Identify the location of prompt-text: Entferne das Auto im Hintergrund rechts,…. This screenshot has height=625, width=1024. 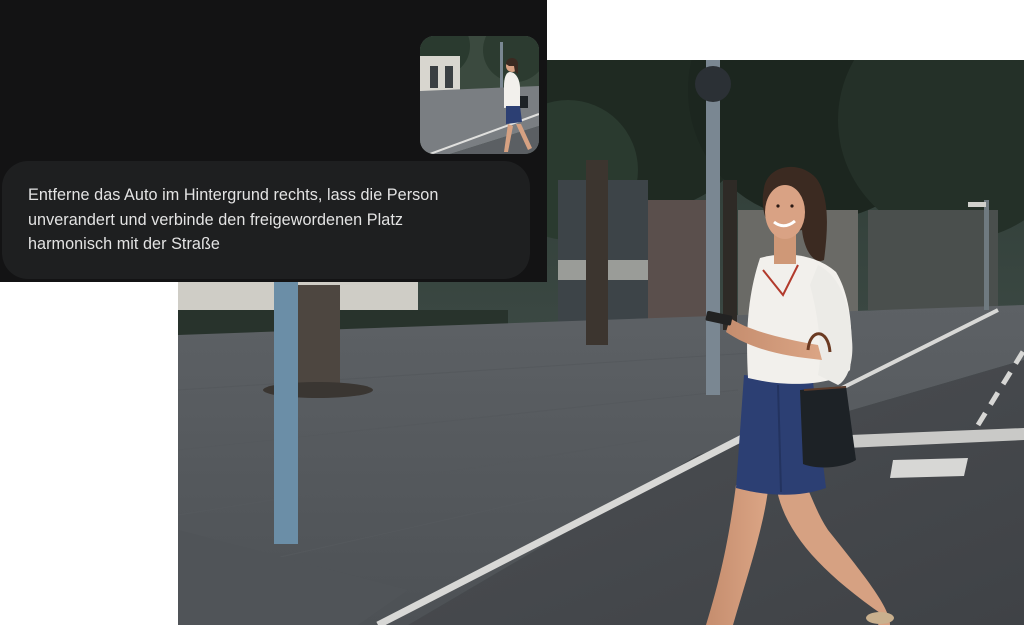
(233, 219).